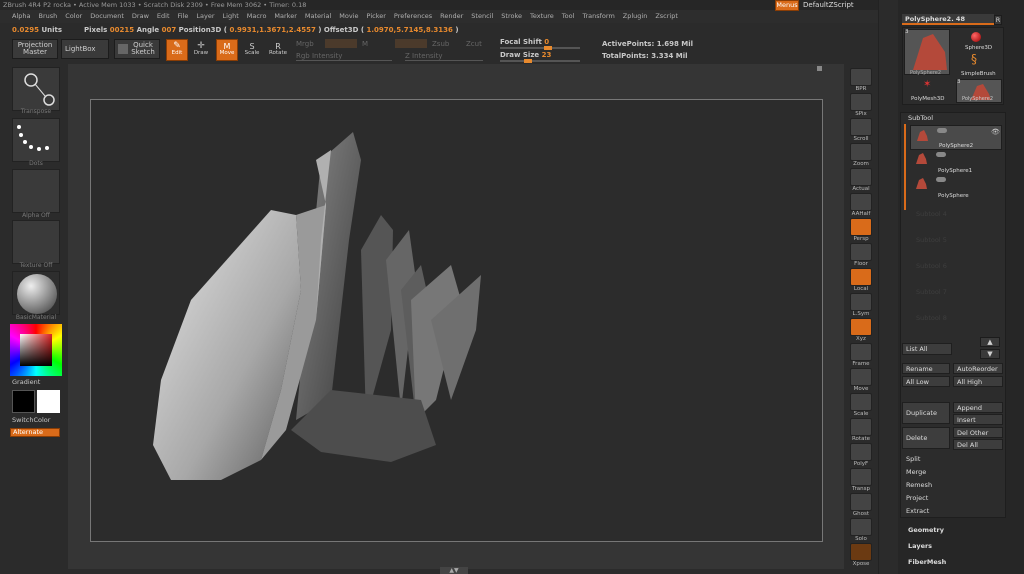  What do you see at coordinates (35, 432) in the screenshot?
I see `alternate-button: Alternate` at bounding box center [35, 432].